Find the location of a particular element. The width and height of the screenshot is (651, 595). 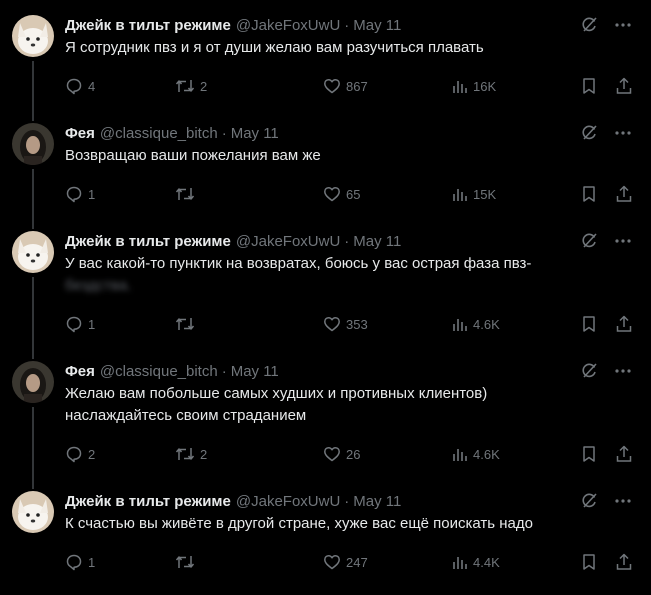

reply-button: 2 is located at coordinates (80, 454).